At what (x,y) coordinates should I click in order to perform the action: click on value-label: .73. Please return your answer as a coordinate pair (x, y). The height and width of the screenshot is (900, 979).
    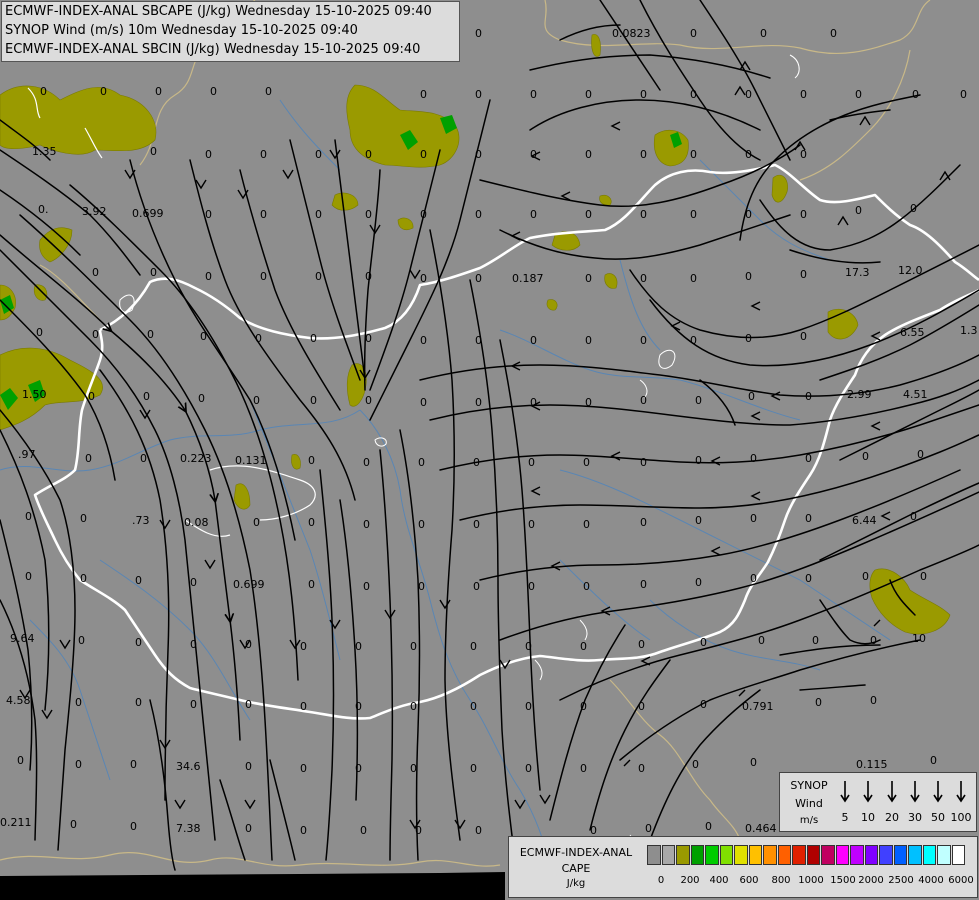
    Looking at the image, I should click on (141, 520).